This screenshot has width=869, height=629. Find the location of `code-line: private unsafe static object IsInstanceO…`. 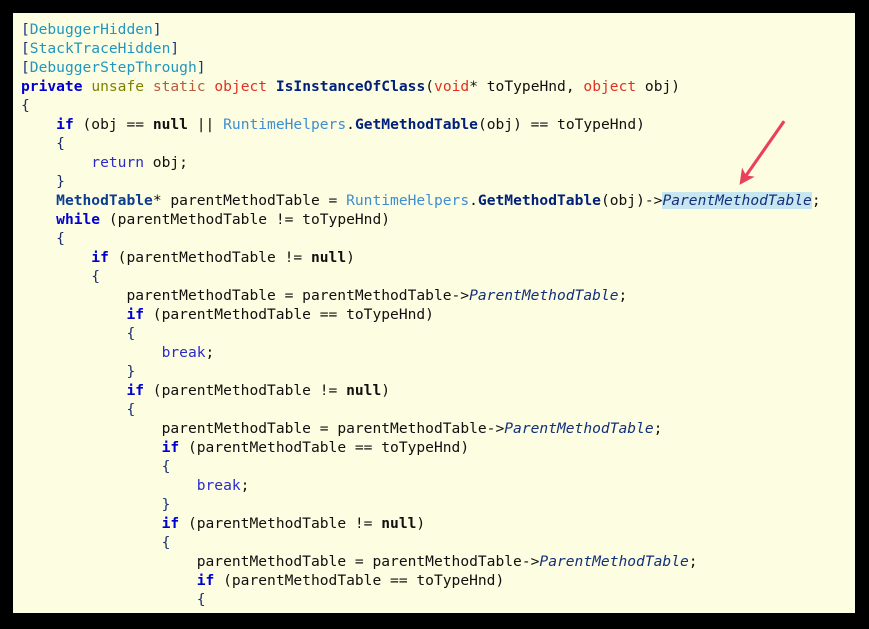

code-line: private unsafe static object IsInstanceO… is located at coordinates (350, 86).